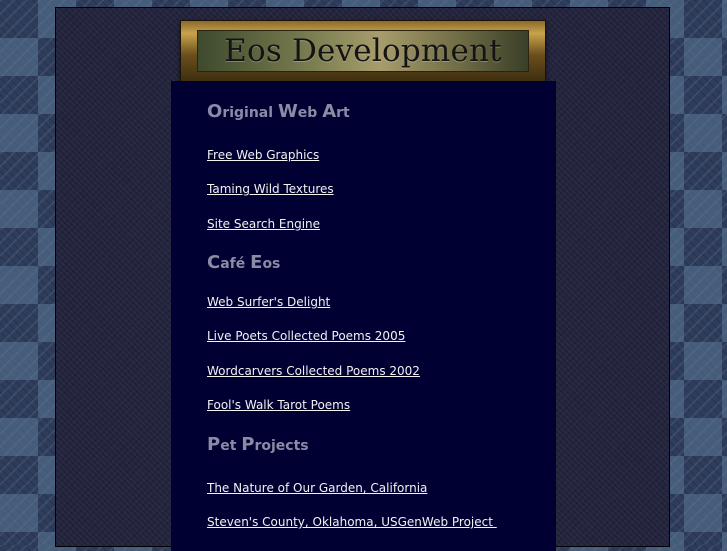 The height and width of the screenshot is (551, 727). I want to click on site-banner: Eos Development, so click(363, 52).